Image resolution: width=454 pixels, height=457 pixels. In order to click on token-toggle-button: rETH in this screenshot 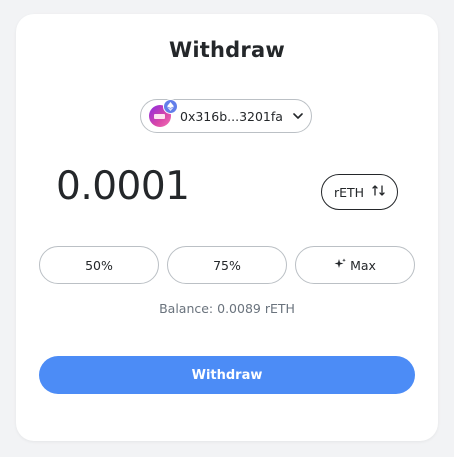, I will do `click(359, 192)`.